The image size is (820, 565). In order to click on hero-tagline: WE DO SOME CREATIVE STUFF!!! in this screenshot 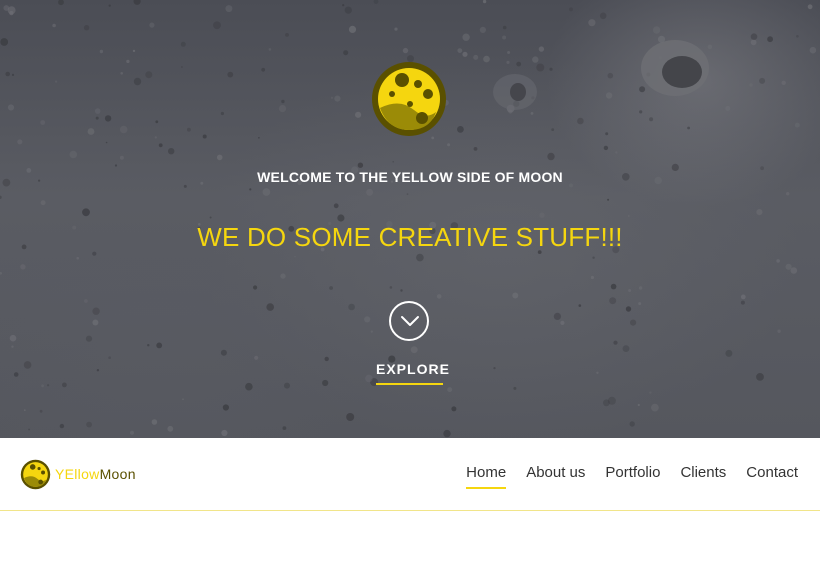, I will do `click(410, 237)`.